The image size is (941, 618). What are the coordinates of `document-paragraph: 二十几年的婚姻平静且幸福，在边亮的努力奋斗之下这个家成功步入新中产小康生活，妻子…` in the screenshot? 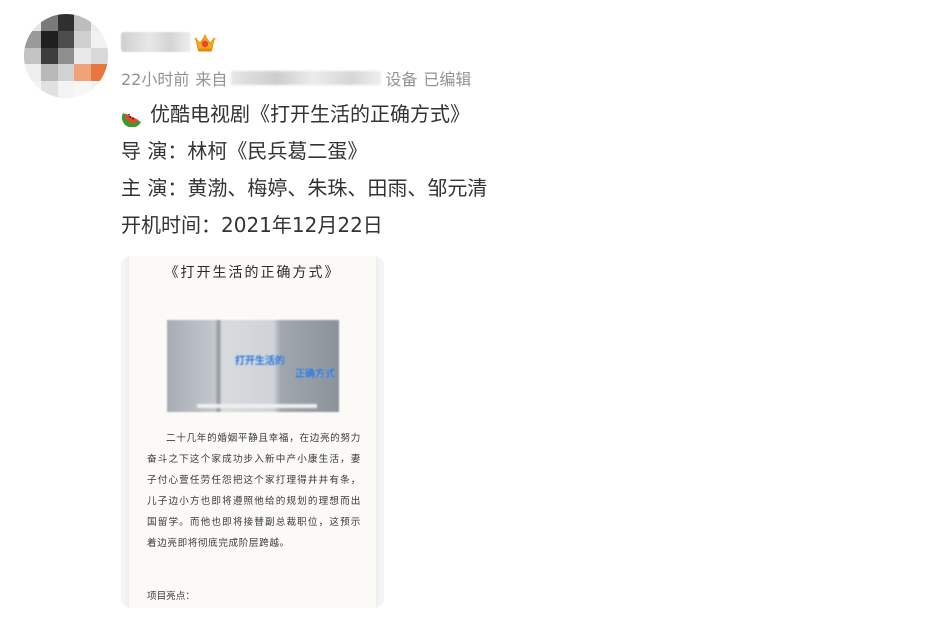 It's located at (254, 491).